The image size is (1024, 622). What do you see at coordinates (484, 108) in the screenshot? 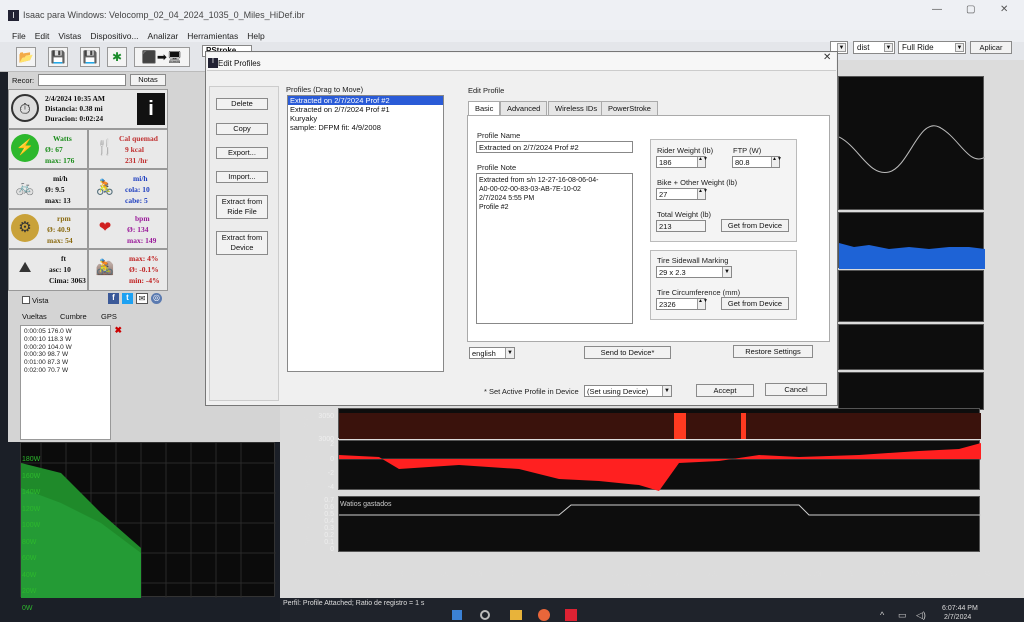
I see `tab-basic: Basic` at bounding box center [484, 108].